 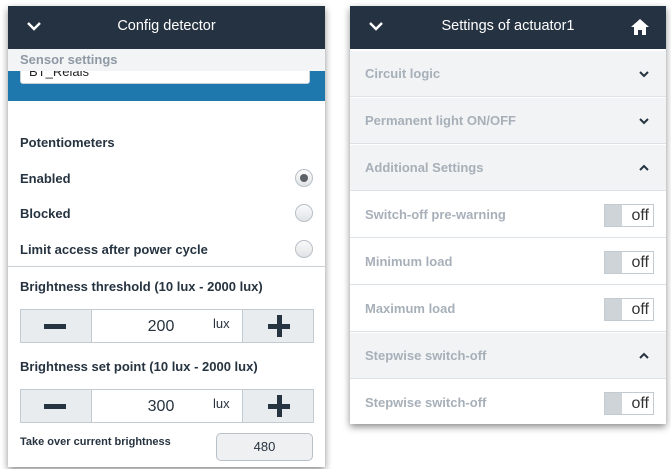 I want to click on threshold-unit: lux, so click(x=221, y=323).